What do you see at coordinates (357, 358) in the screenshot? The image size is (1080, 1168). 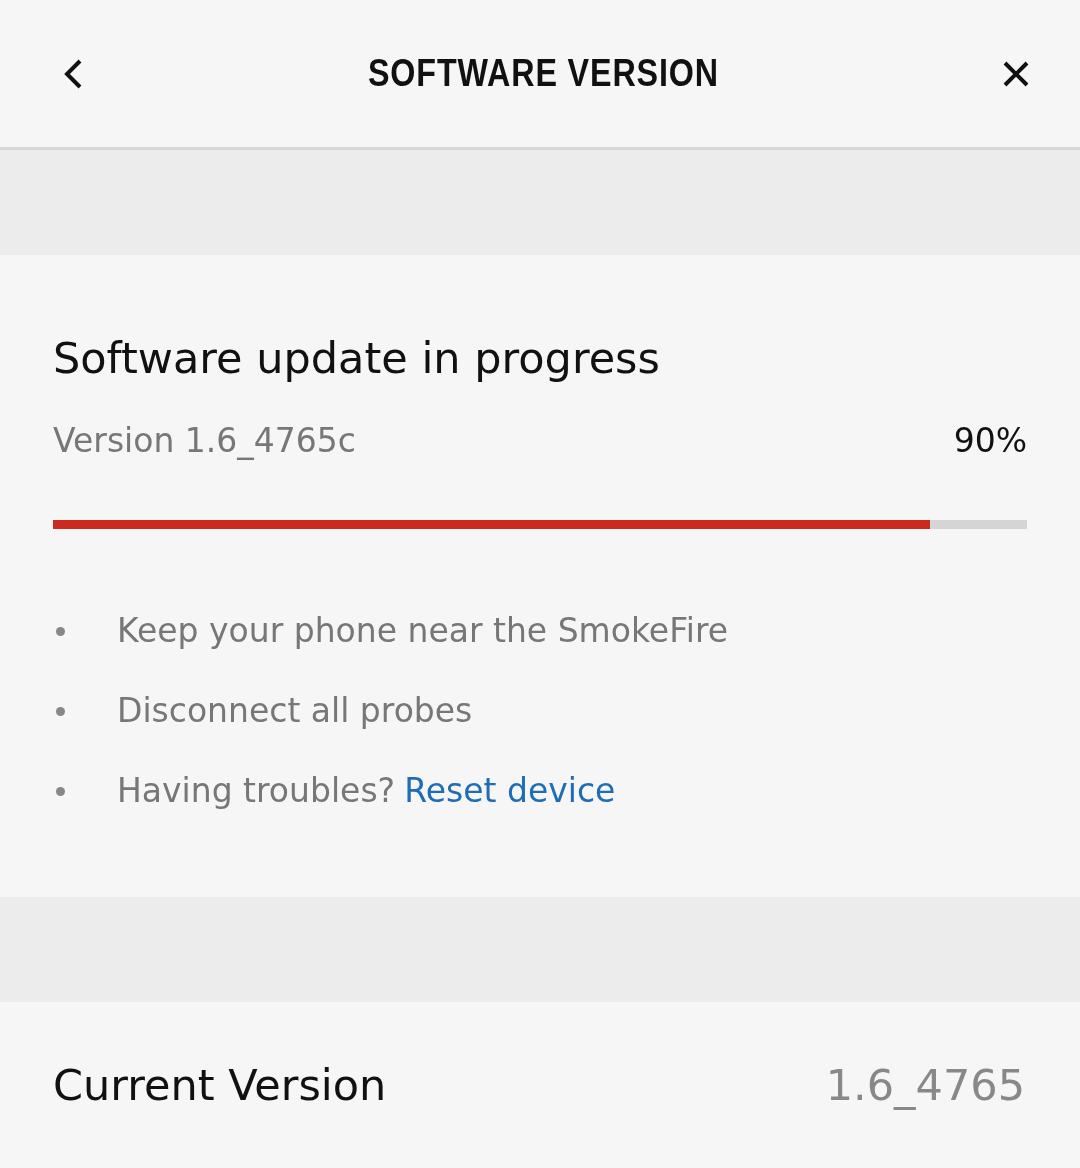 I see `update-title: Software update in progress` at bounding box center [357, 358].